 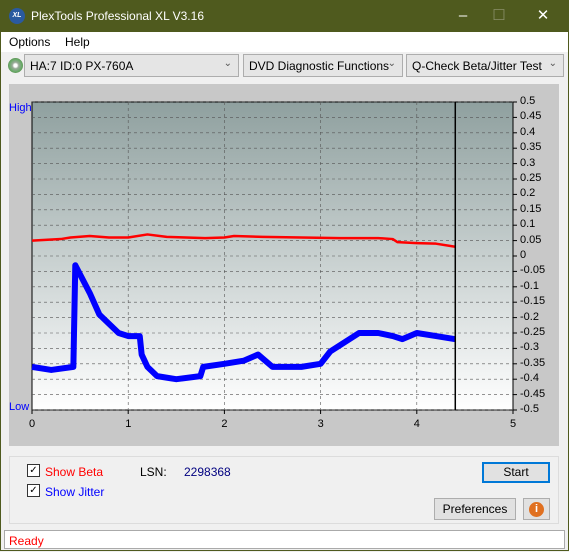 What do you see at coordinates (33, 470) in the screenshot?
I see `show-beta-checkbox: ✓` at bounding box center [33, 470].